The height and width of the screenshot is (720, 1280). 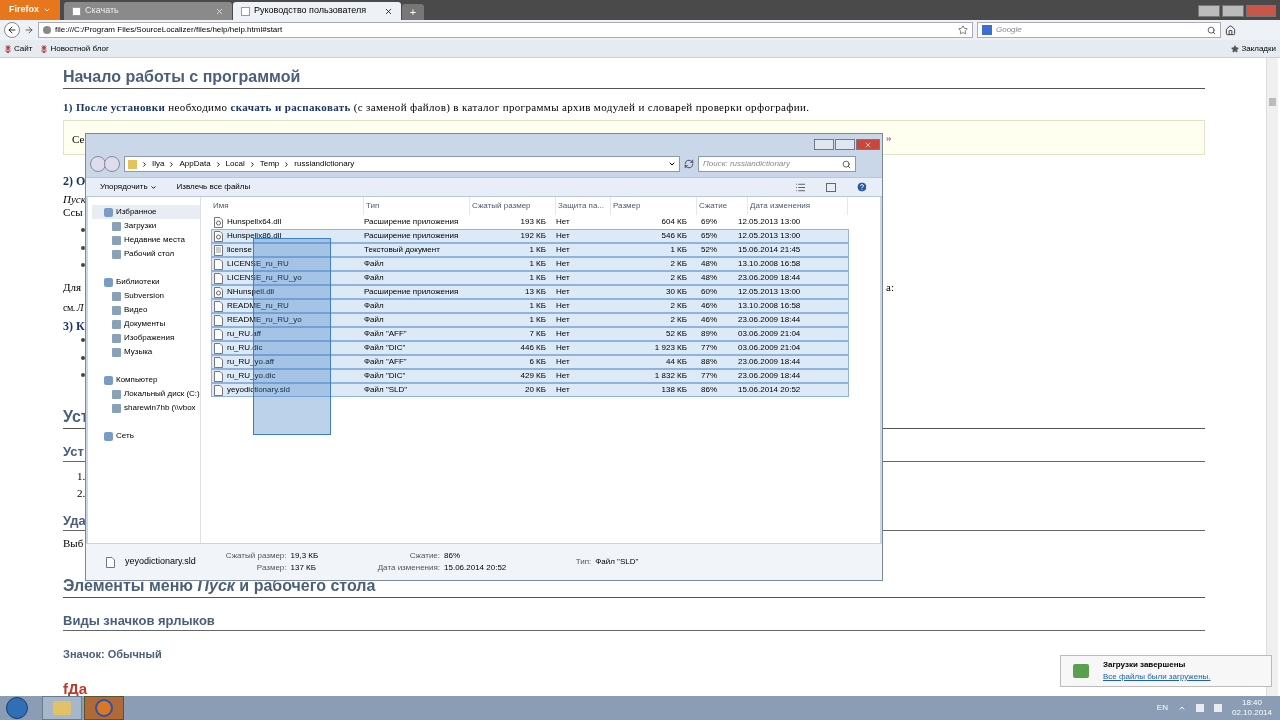 I want to click on modified-date: 23.06.2009 18:44, so click(x=769, y=362).